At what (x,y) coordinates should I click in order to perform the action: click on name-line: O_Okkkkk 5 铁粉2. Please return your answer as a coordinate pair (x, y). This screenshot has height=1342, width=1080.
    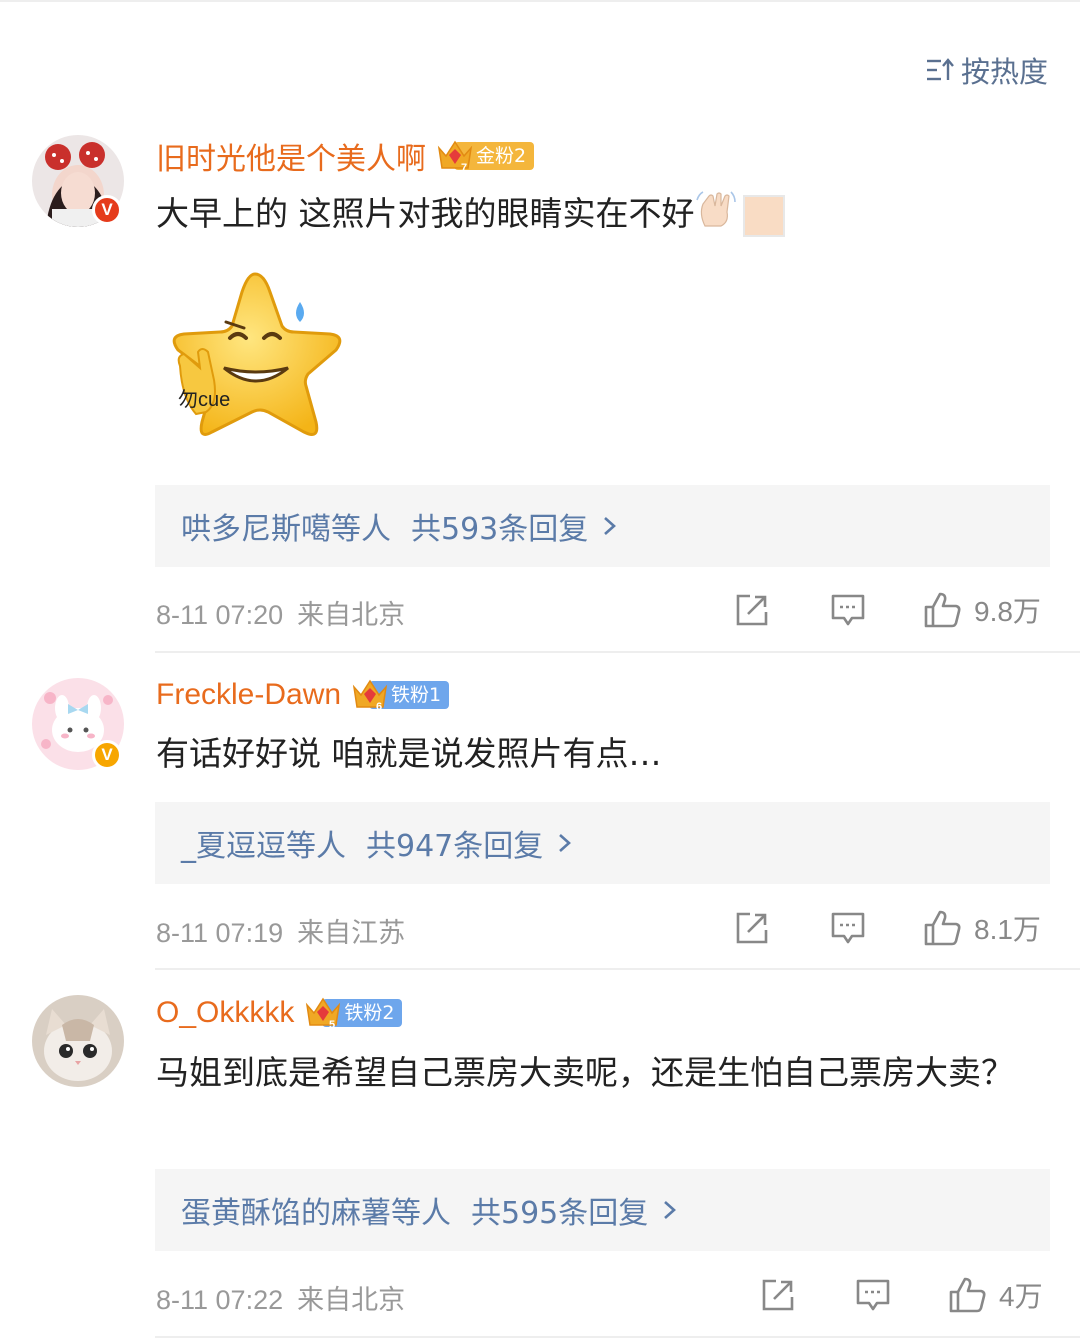
    Looking at the image, I should click on (279, 1013).